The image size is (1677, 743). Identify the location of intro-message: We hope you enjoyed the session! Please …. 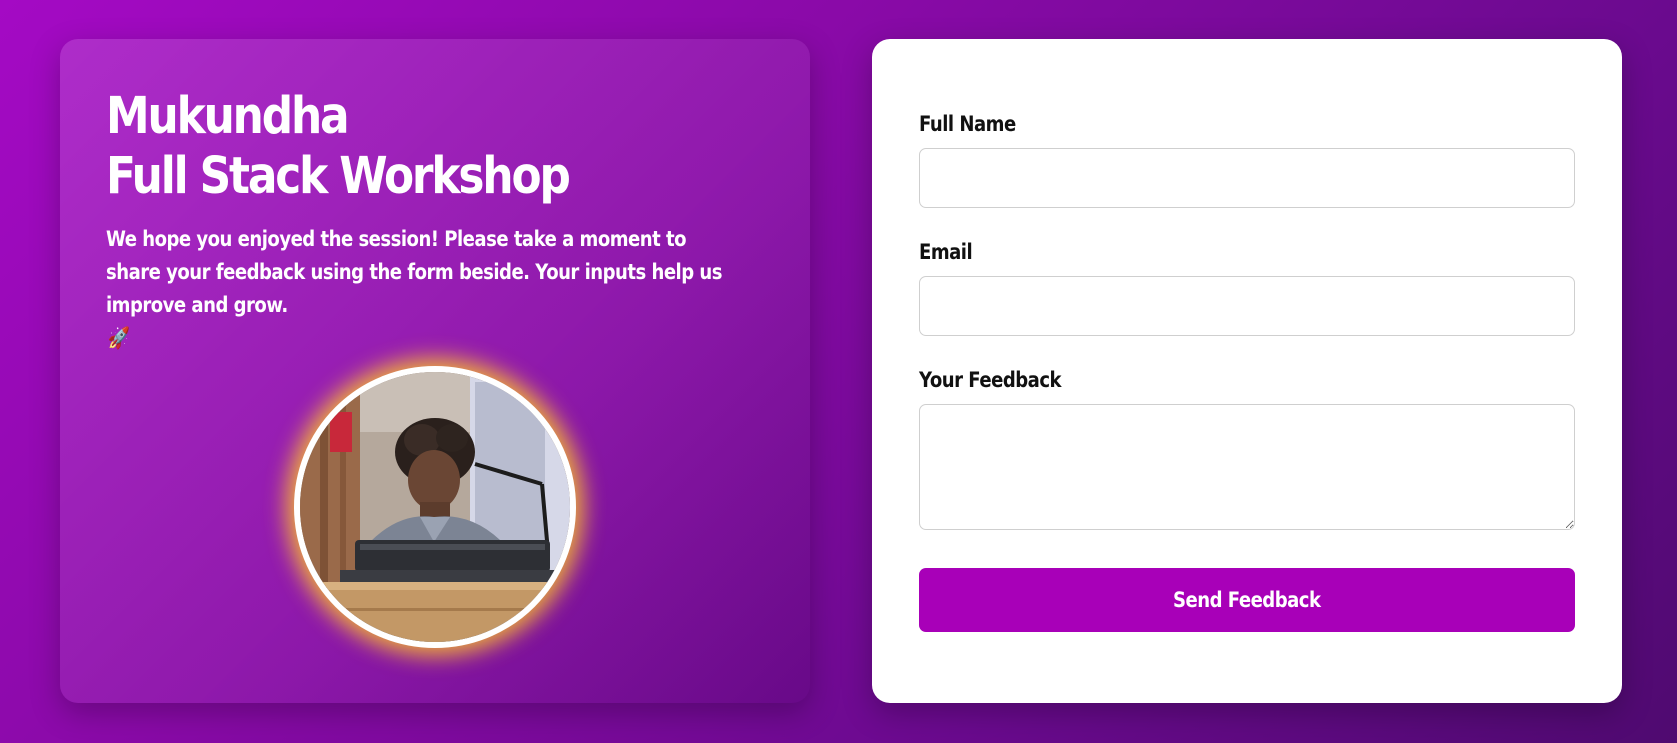
(414, 272).